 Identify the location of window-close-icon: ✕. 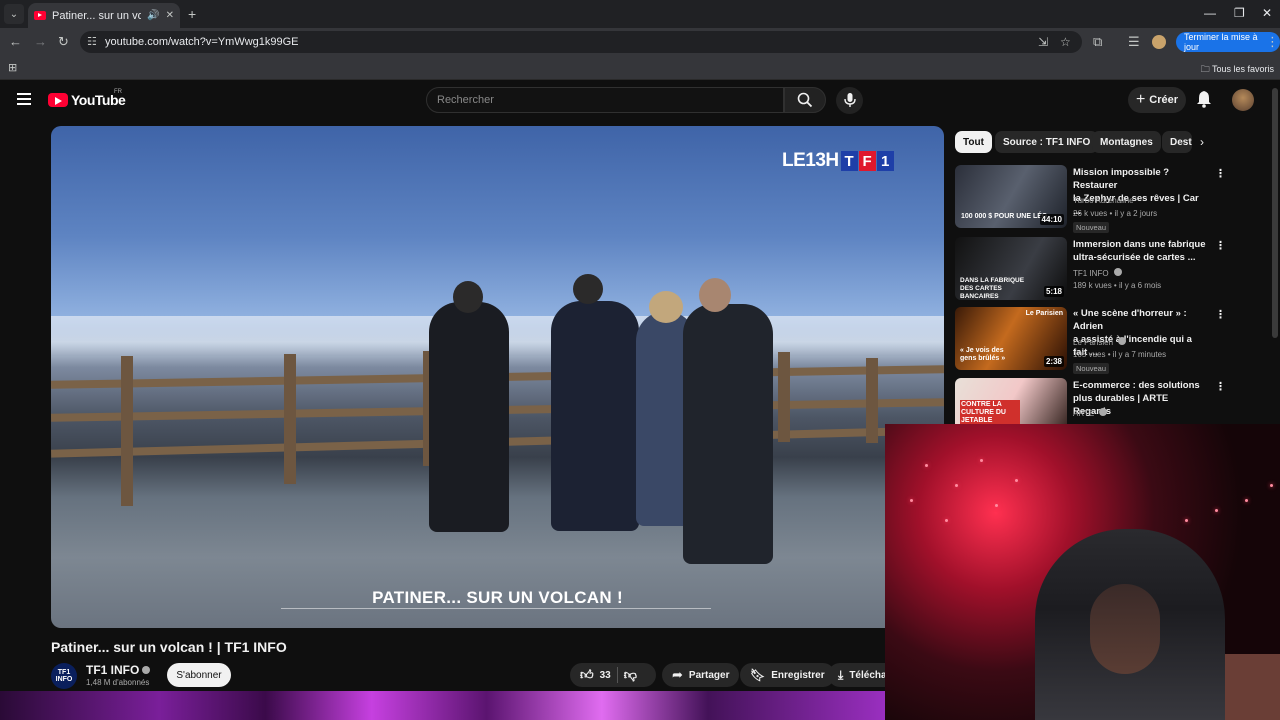
(1267, 13).